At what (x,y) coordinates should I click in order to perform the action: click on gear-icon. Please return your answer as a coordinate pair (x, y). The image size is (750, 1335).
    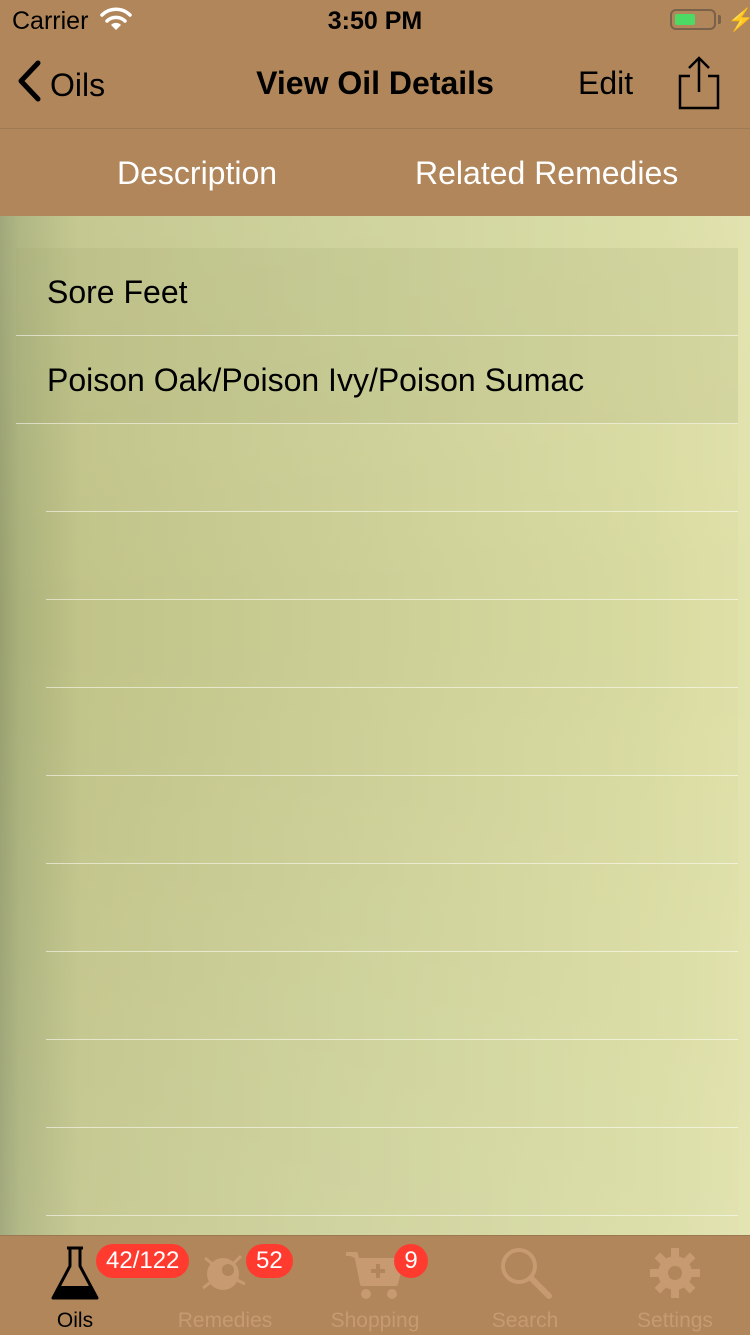
    Looking at the image, I should click on (675, 1273).